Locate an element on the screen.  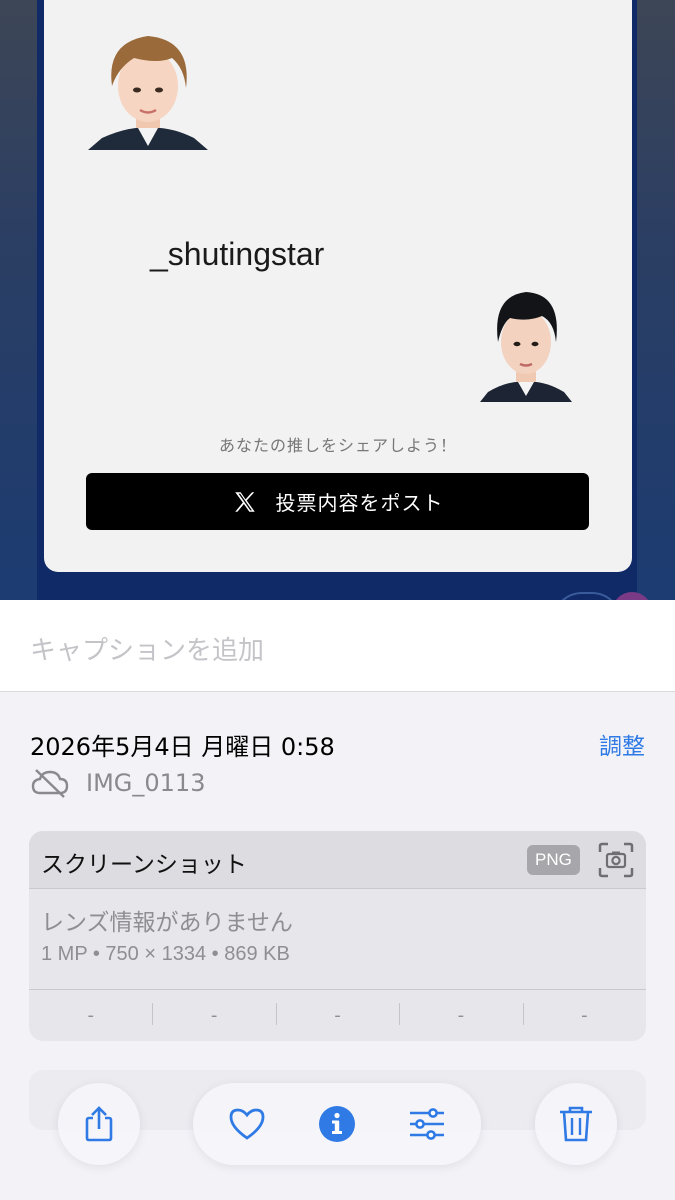
cloud-off-icon is located at coordinates (50, 783).